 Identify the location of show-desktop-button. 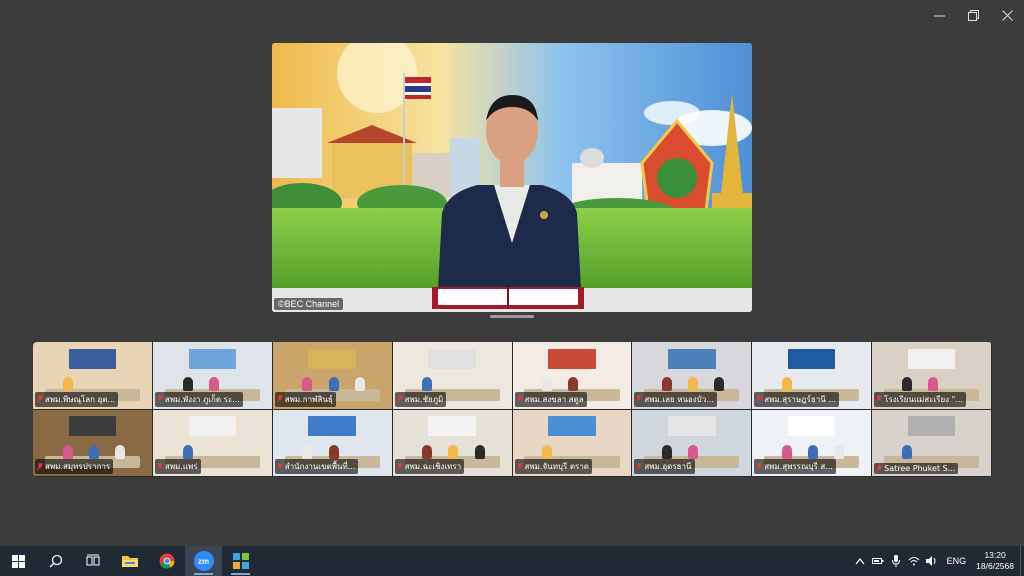
(1022, 561).